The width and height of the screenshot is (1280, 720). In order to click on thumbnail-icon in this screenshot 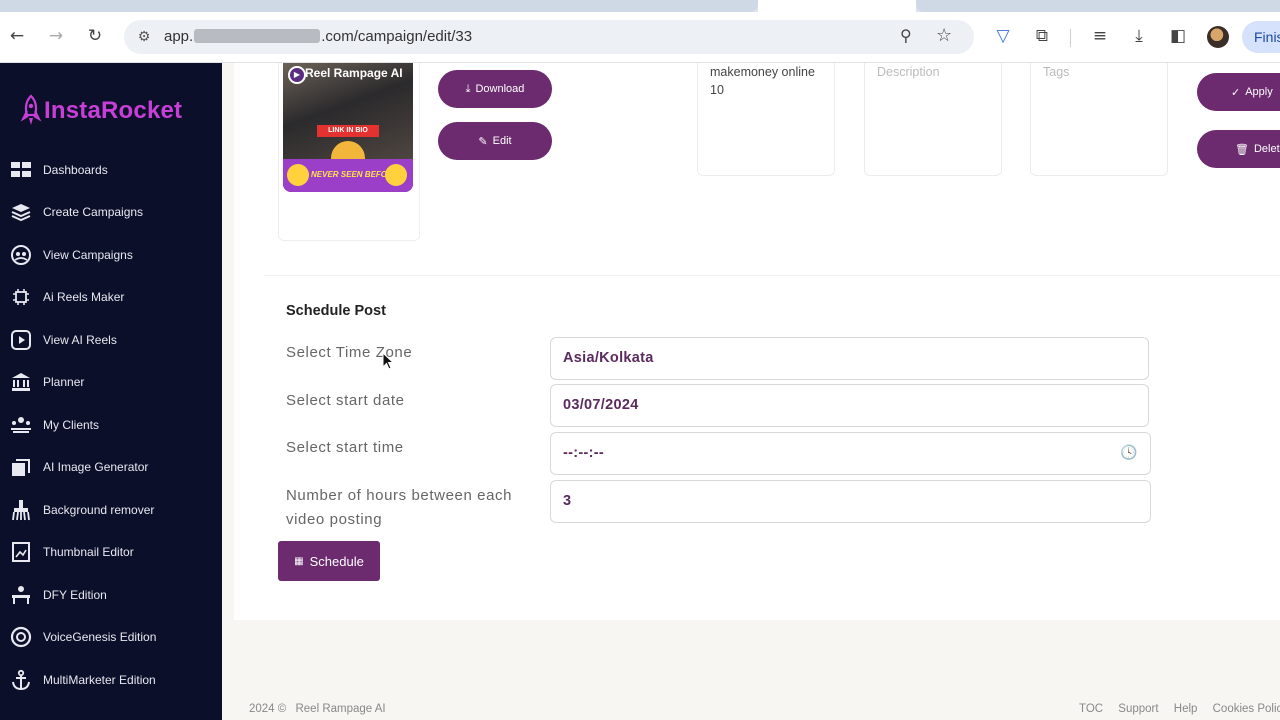, I will do `click(21, 552)`.